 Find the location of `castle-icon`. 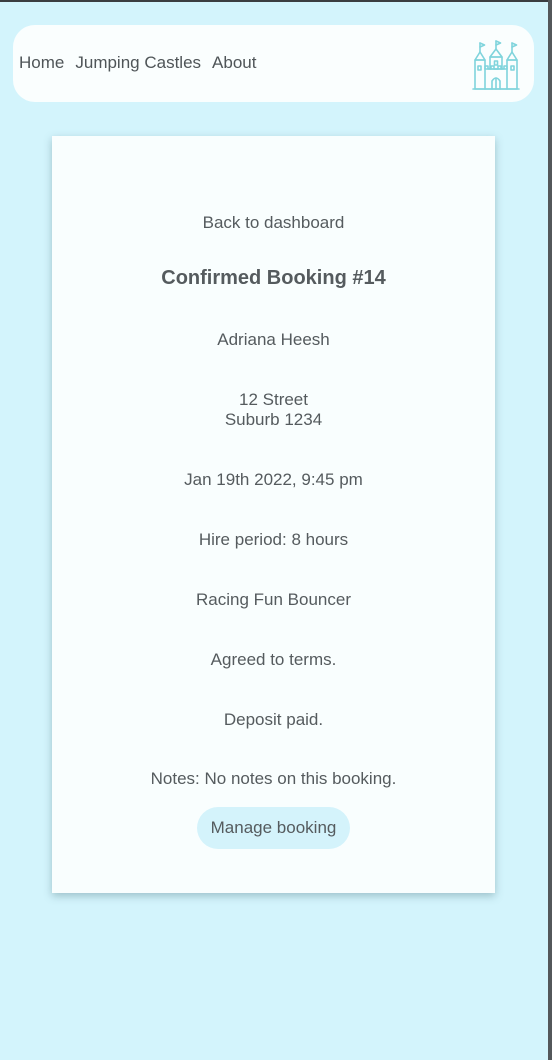

castle-icon is located at coordinates (496, 66).